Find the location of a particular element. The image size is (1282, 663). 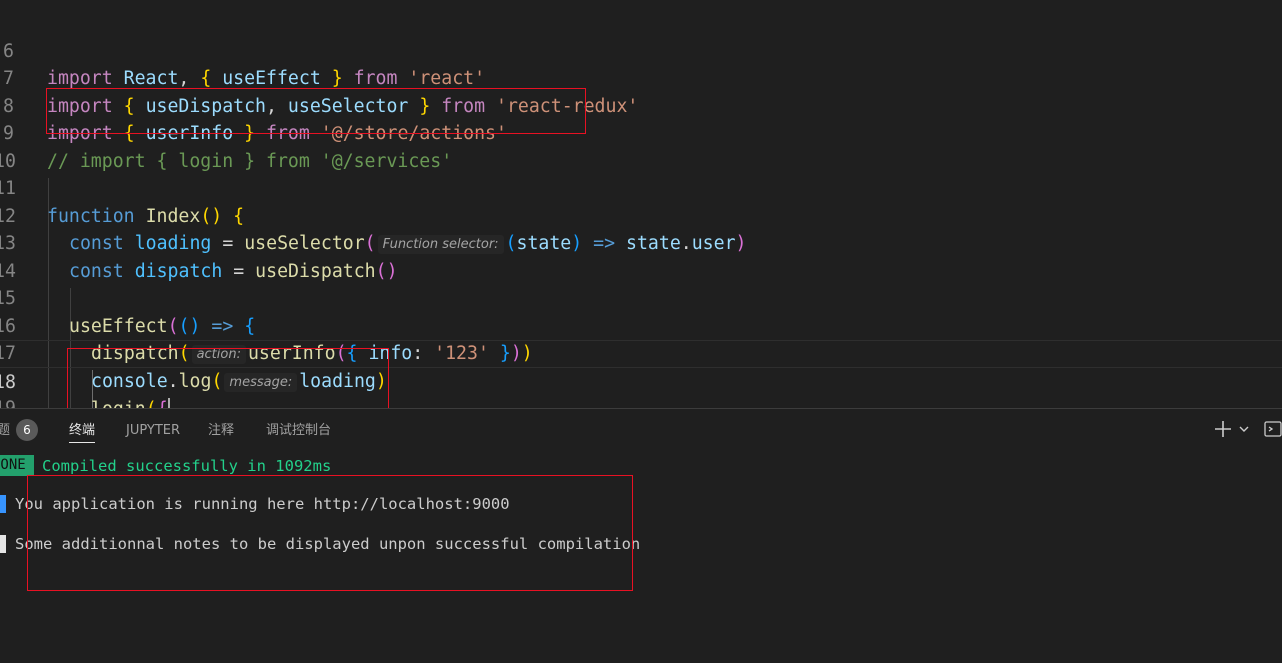

tab-comments: 注释 is located at coordinates (221, 429).